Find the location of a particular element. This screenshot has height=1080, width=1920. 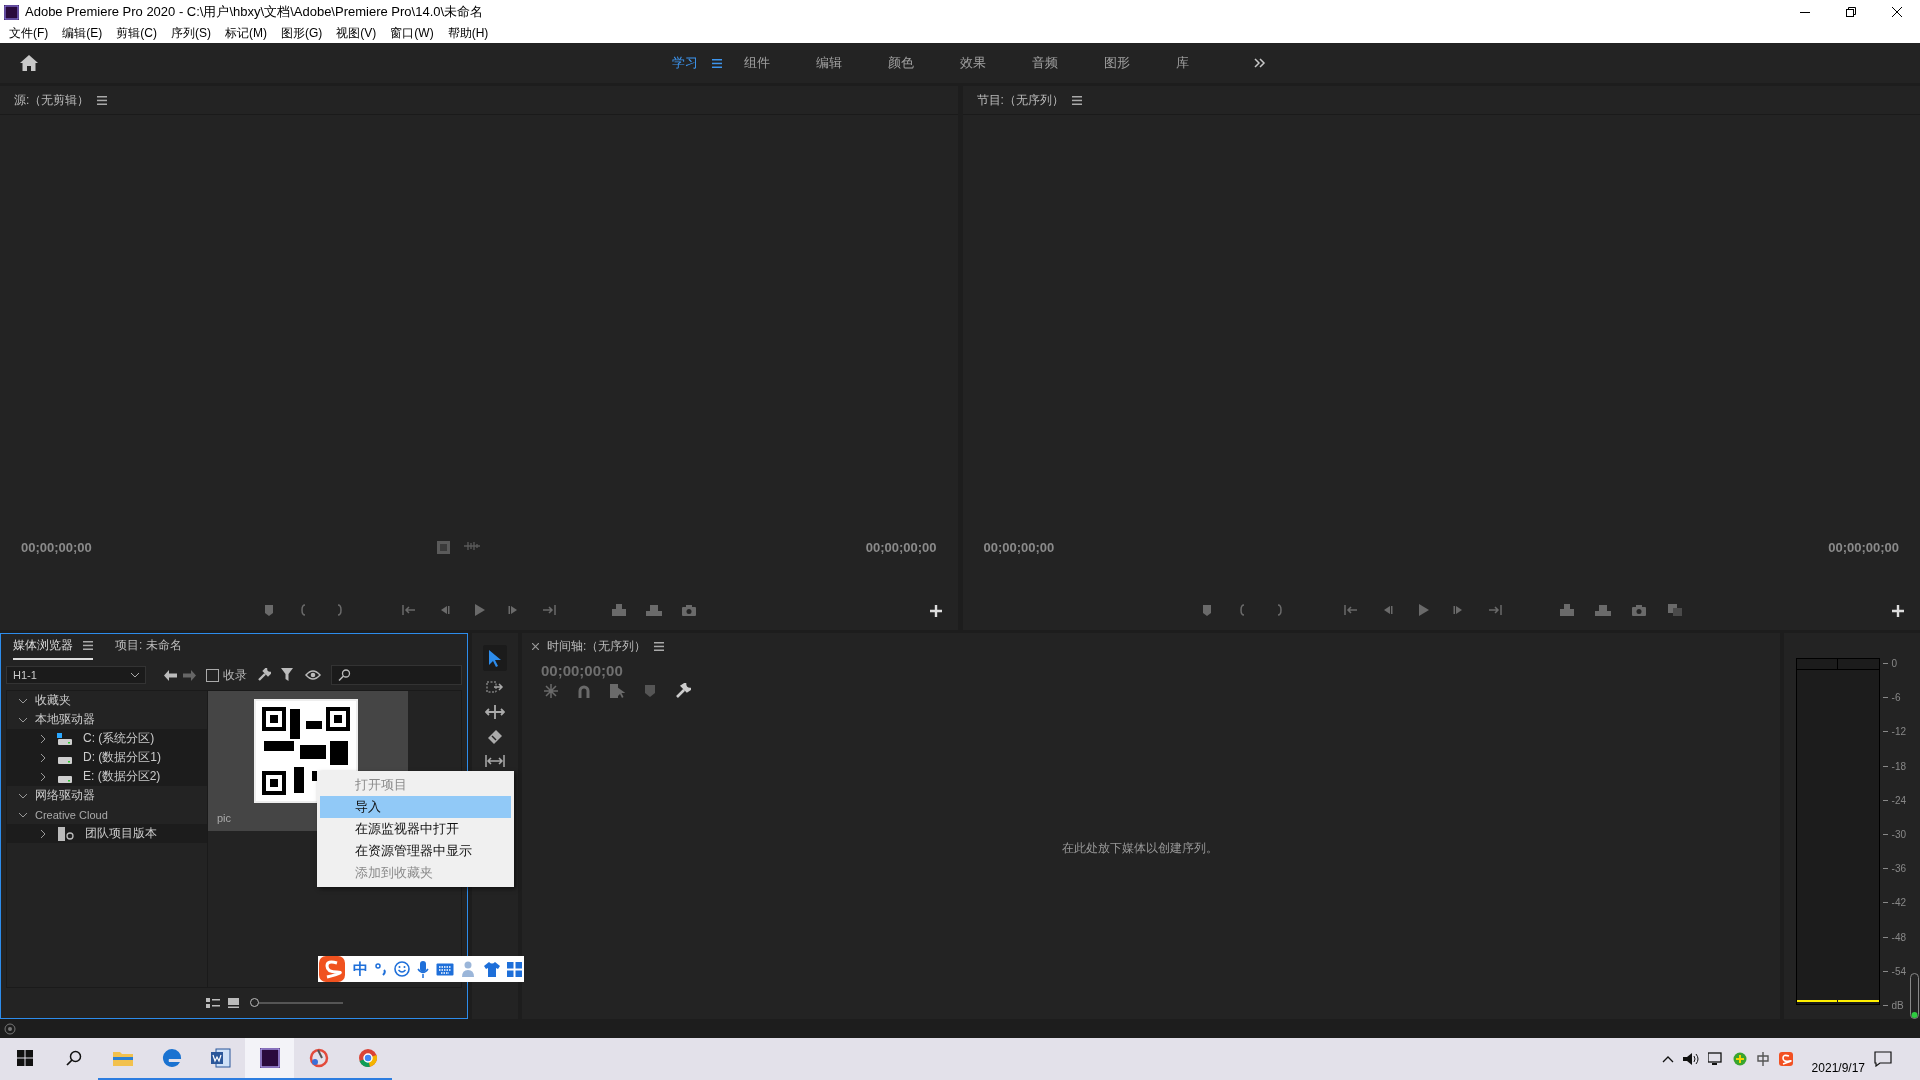

panel-title: 节目:（无序列） is located at coordinates (1020, 100).